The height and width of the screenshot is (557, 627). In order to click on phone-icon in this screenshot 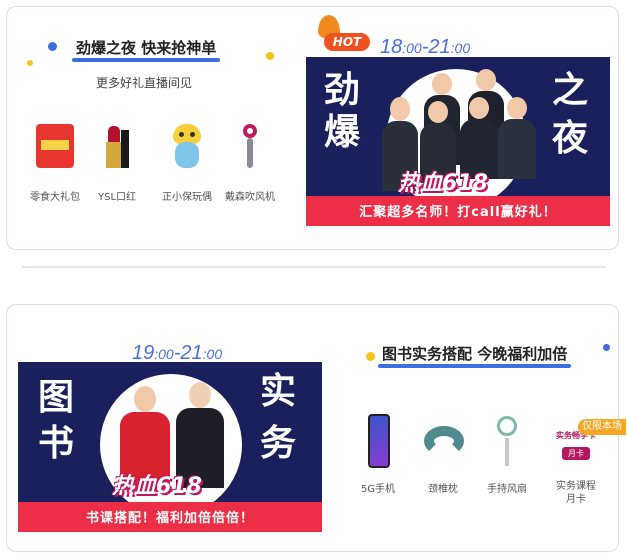, I will do `click(378, 442)`.